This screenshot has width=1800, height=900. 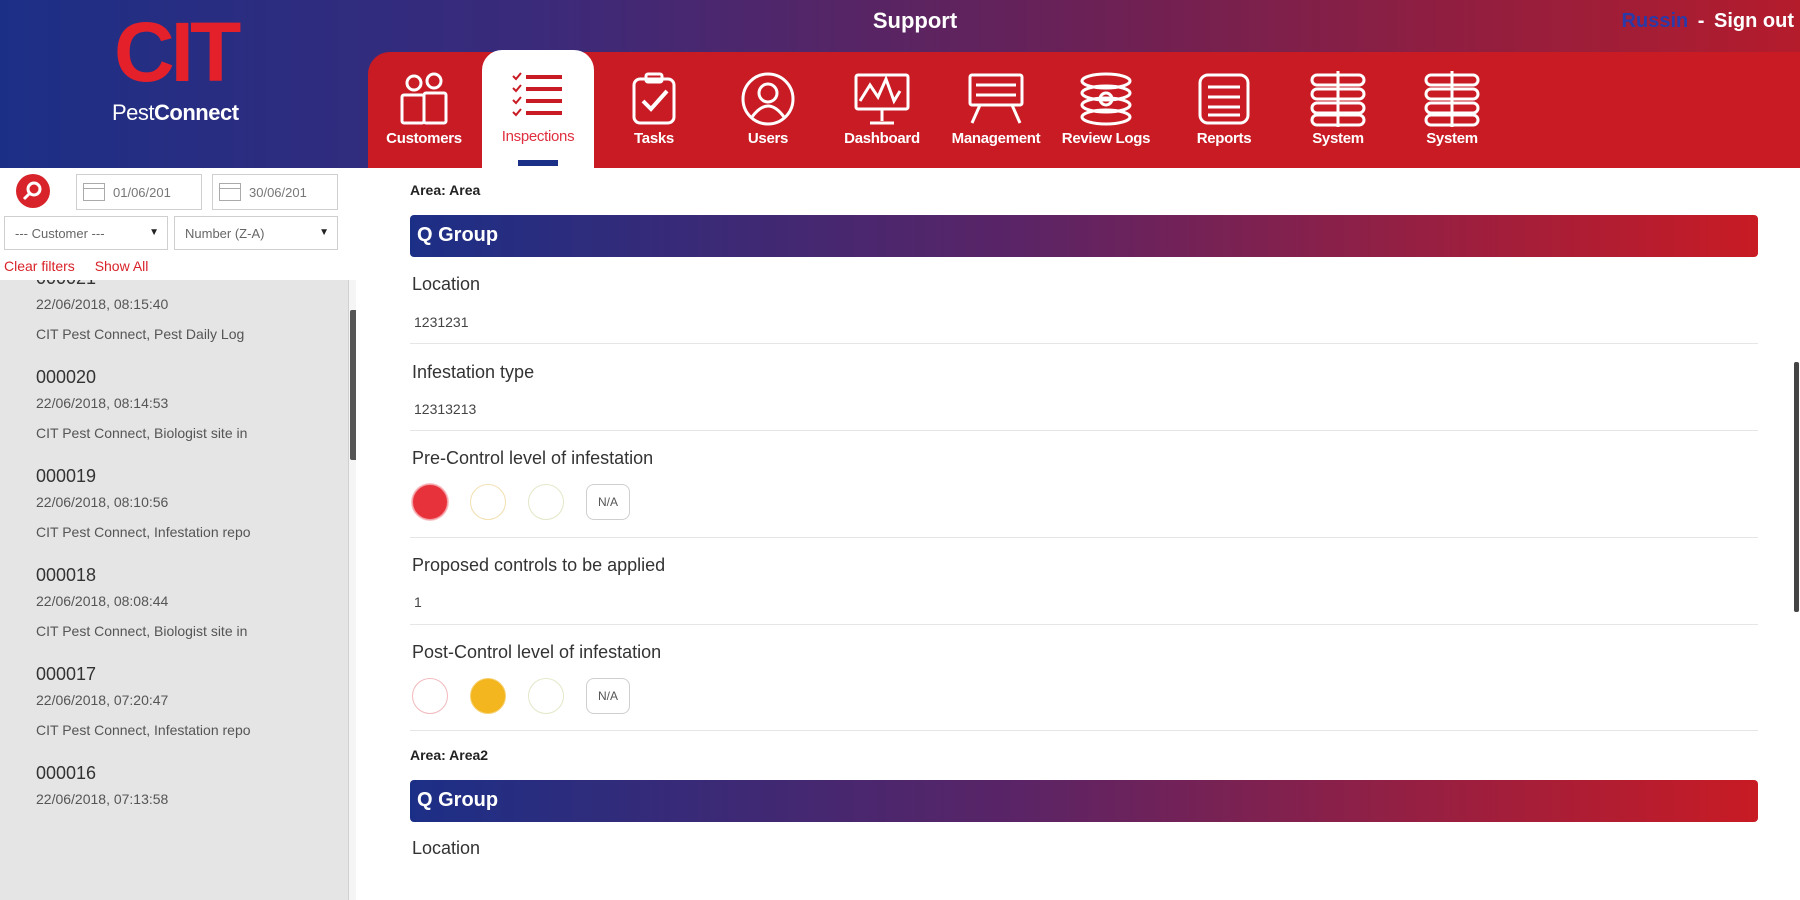 I want to click on post-control-label: Post-Control level of infestation, so click(x=537, y=652).